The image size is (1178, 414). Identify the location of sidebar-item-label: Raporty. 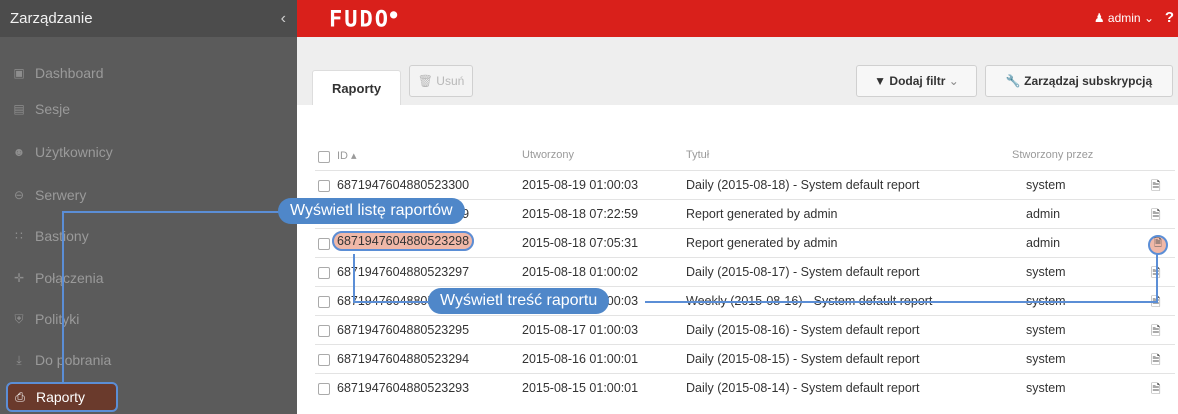
(61, 397).